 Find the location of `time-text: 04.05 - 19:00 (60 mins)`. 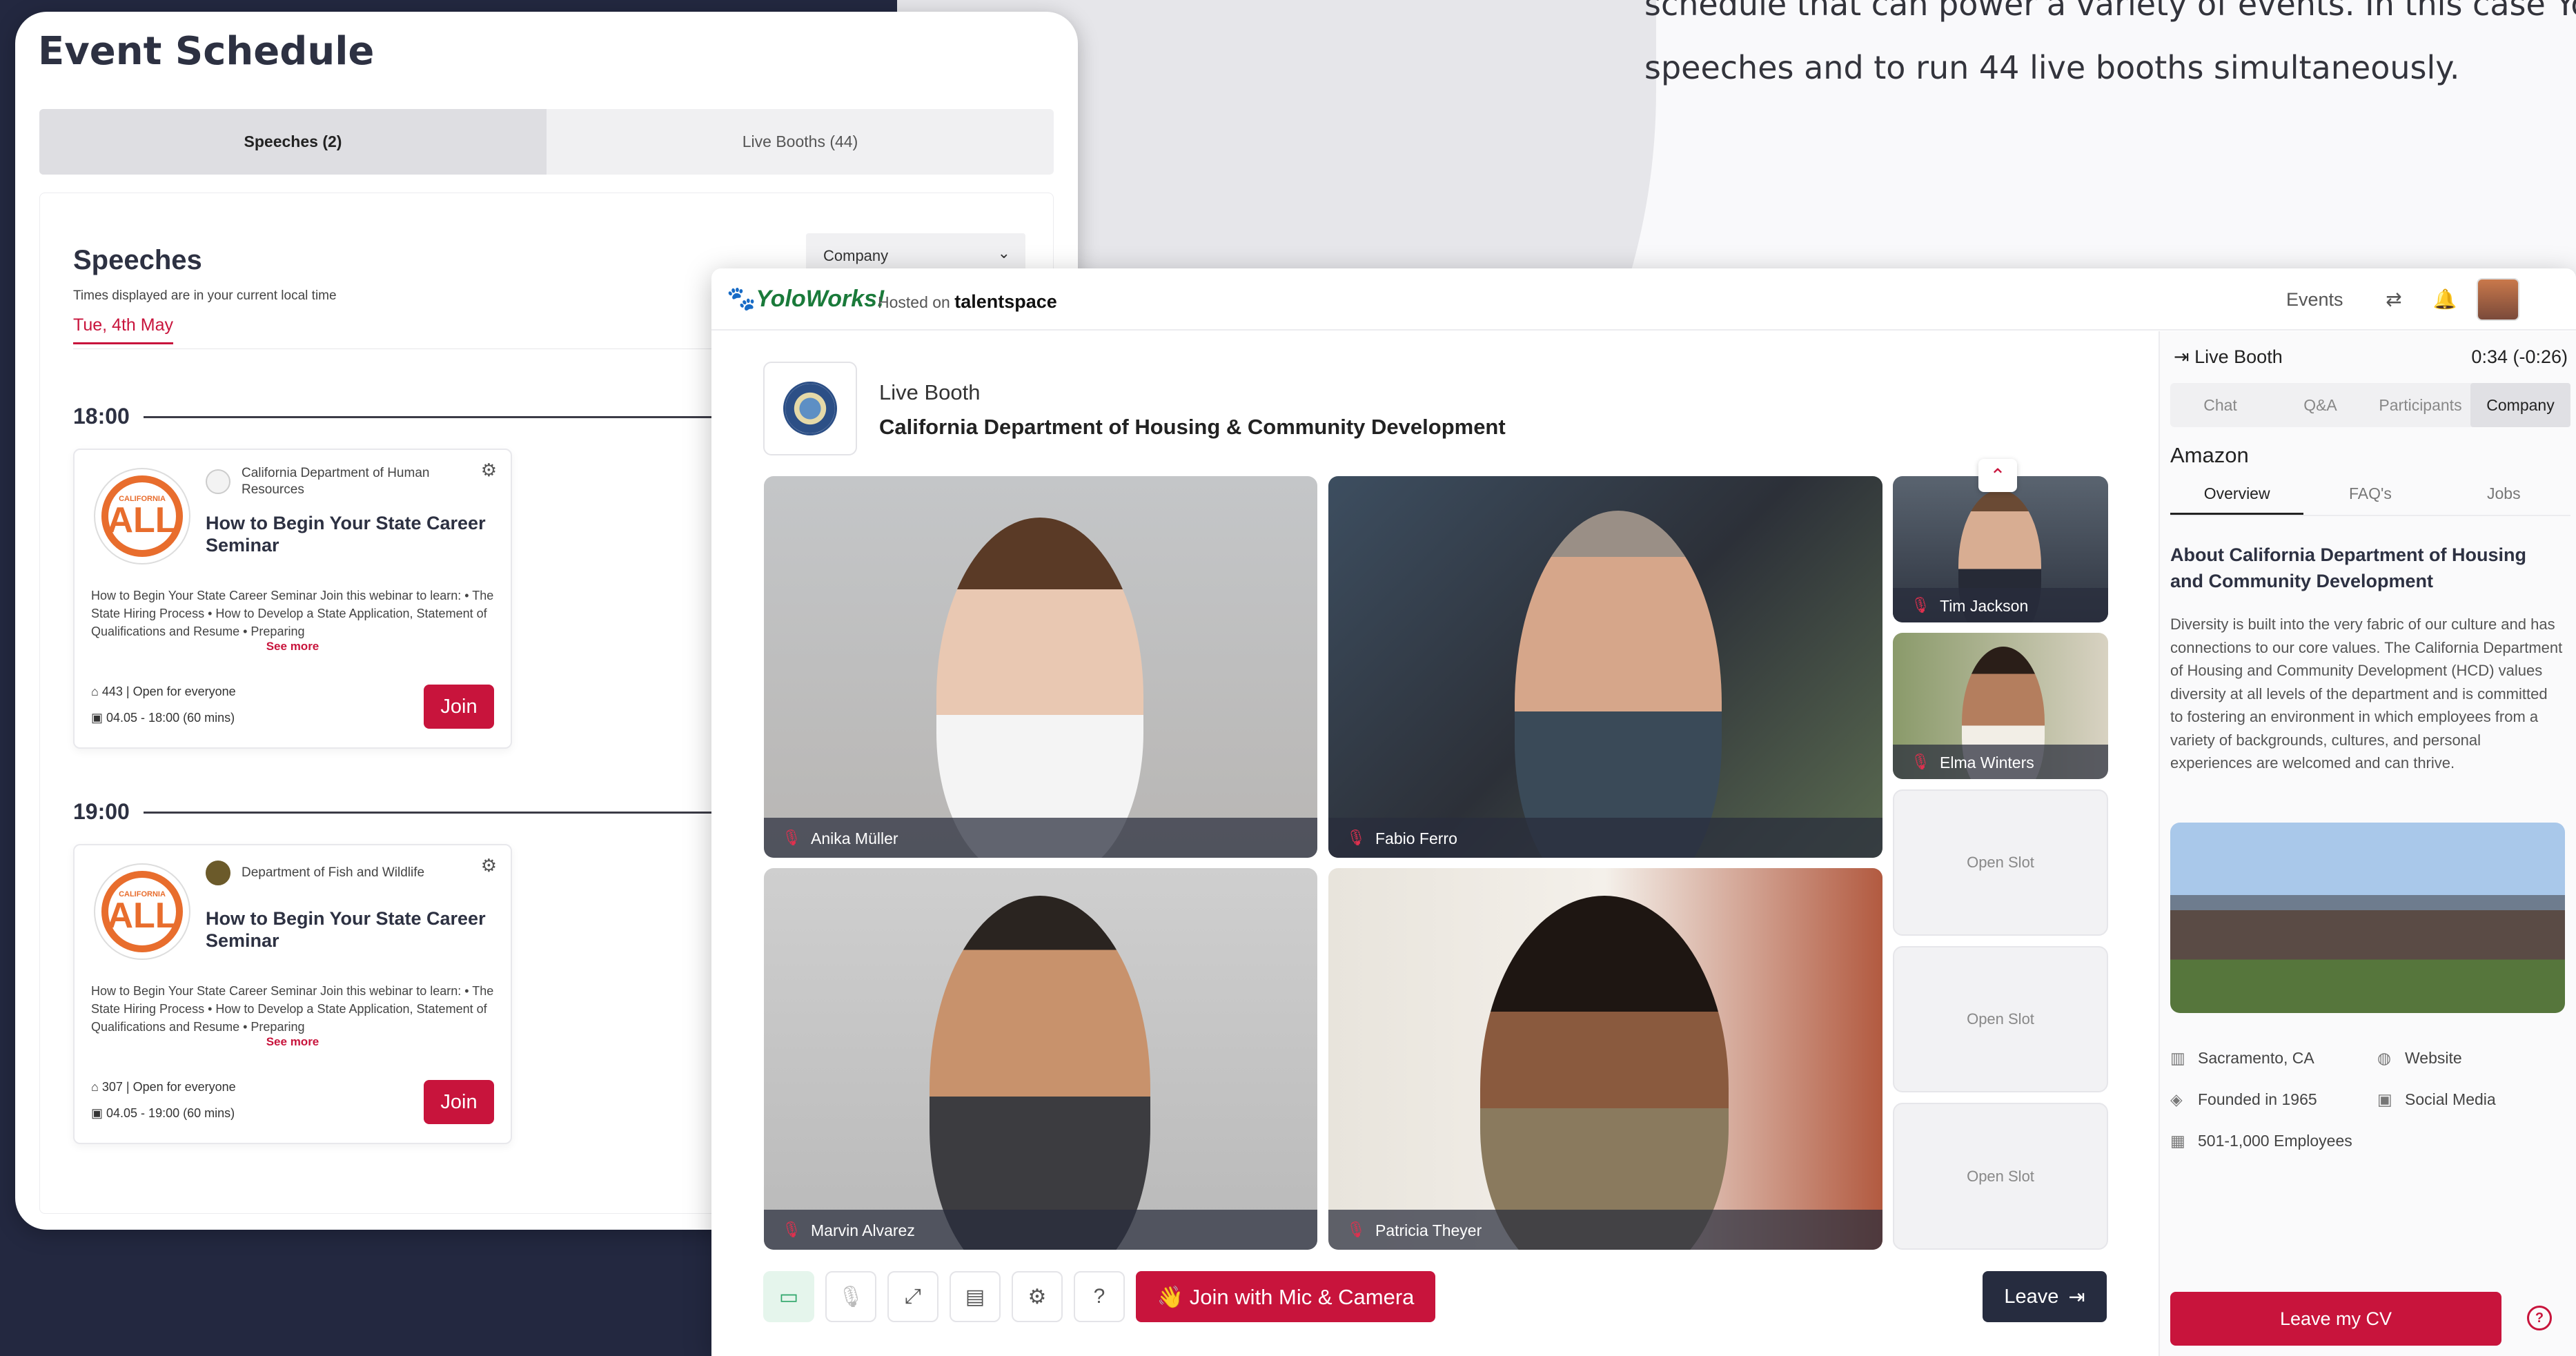

time-text: 04.05 - 19:00 (60 mins) is located at coordinates (170, 1113).